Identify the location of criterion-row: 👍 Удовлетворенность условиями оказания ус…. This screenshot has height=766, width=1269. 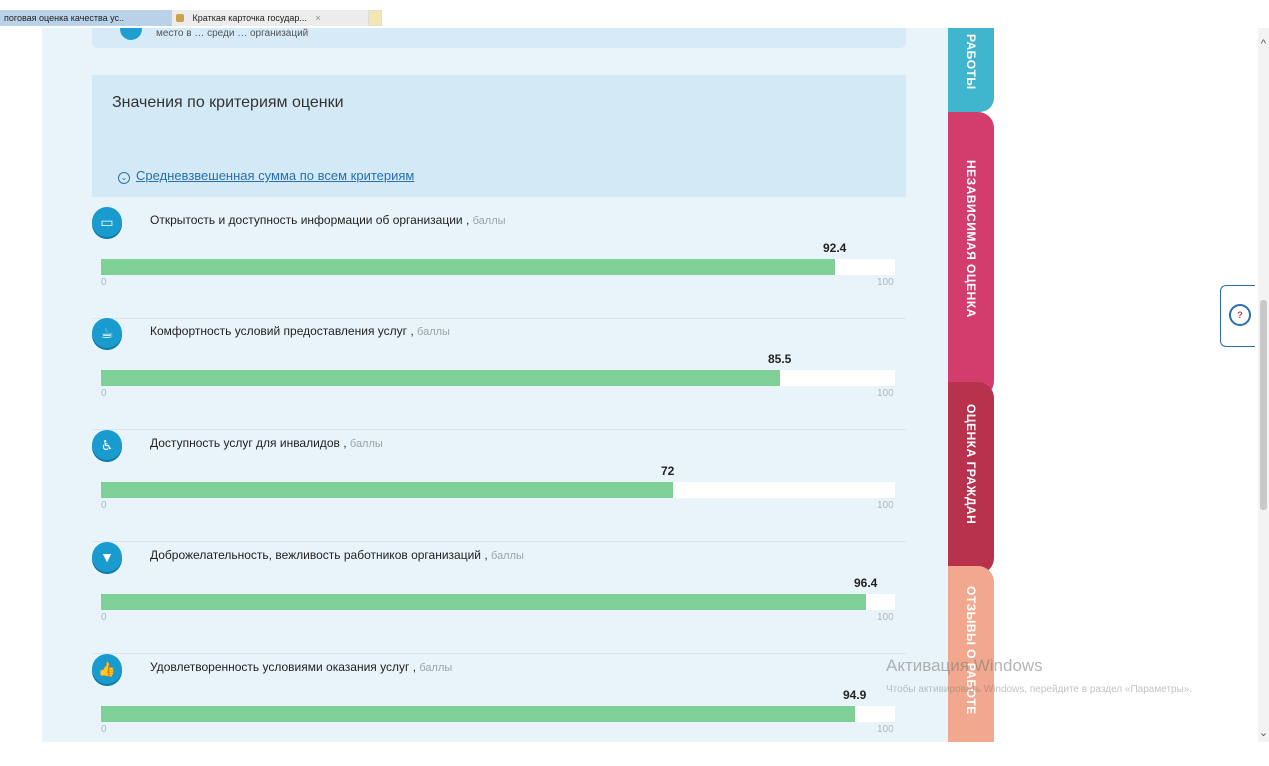
(499, 710).